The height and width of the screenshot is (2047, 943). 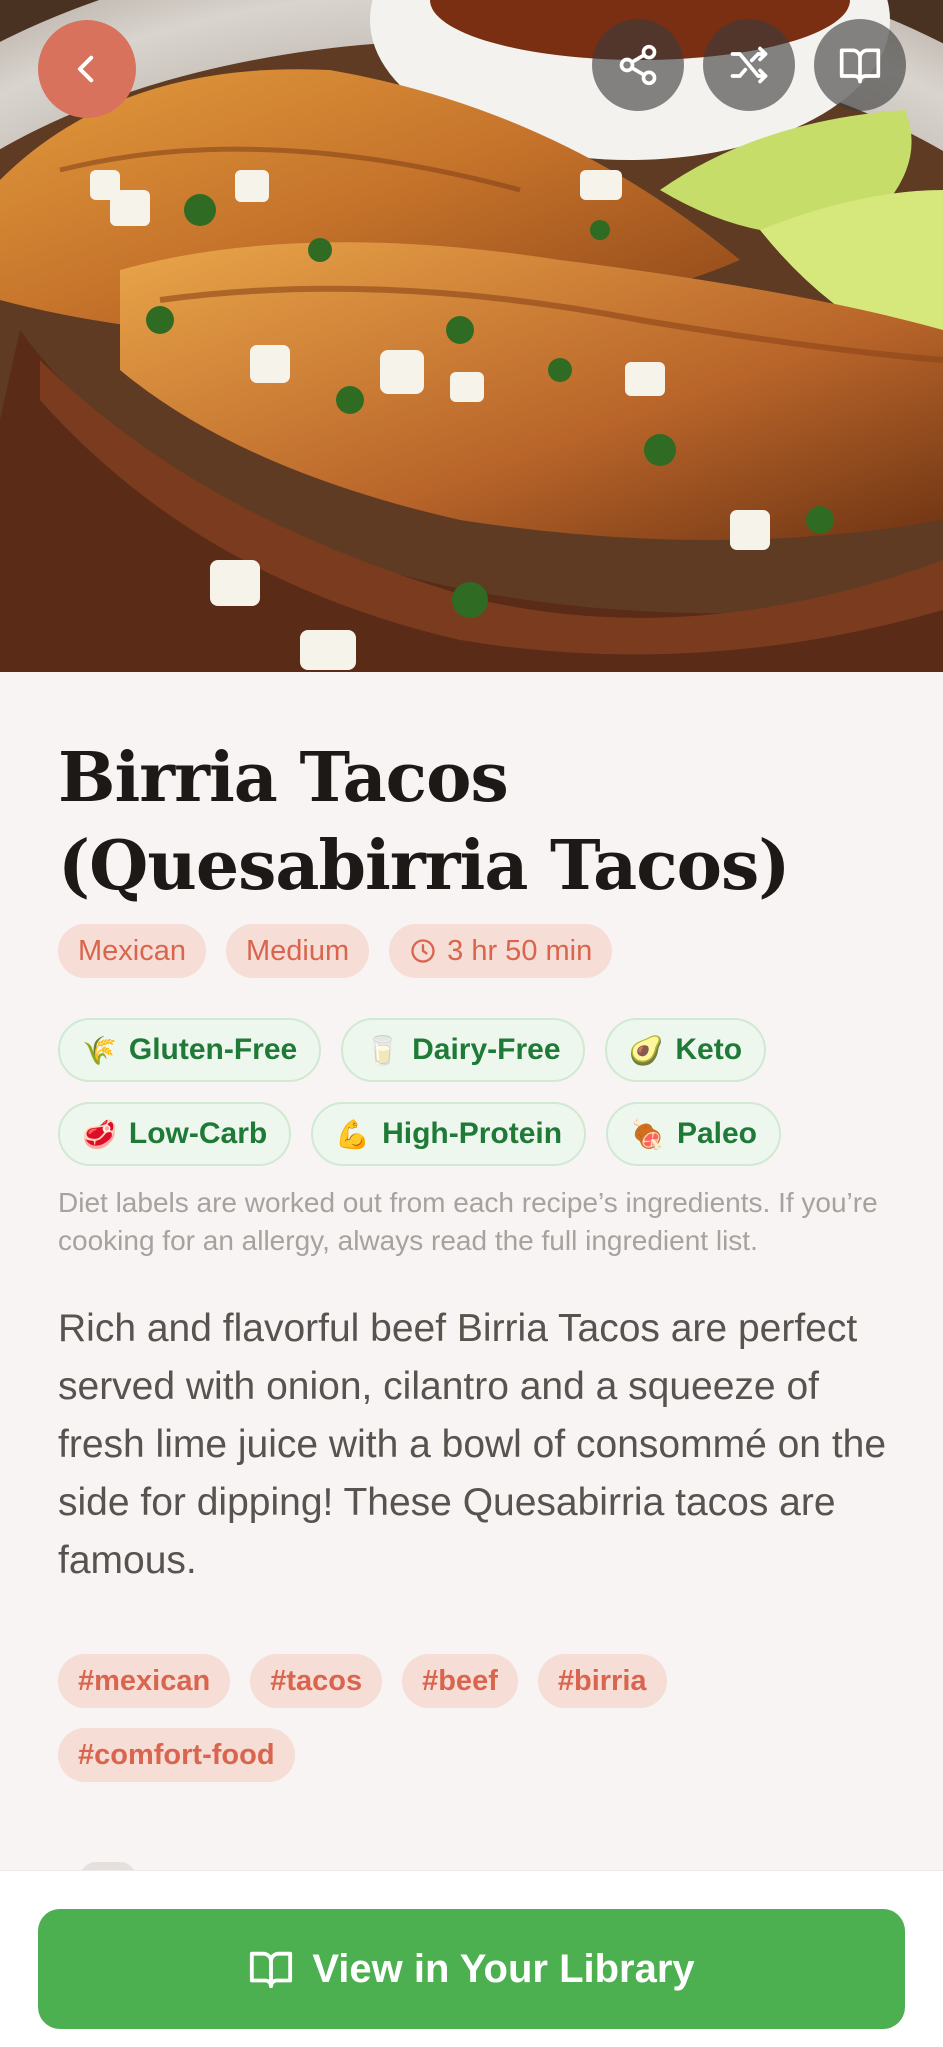 I want to click on bottom-action-bar: View in Your Library, so click(x=471, y=1958).